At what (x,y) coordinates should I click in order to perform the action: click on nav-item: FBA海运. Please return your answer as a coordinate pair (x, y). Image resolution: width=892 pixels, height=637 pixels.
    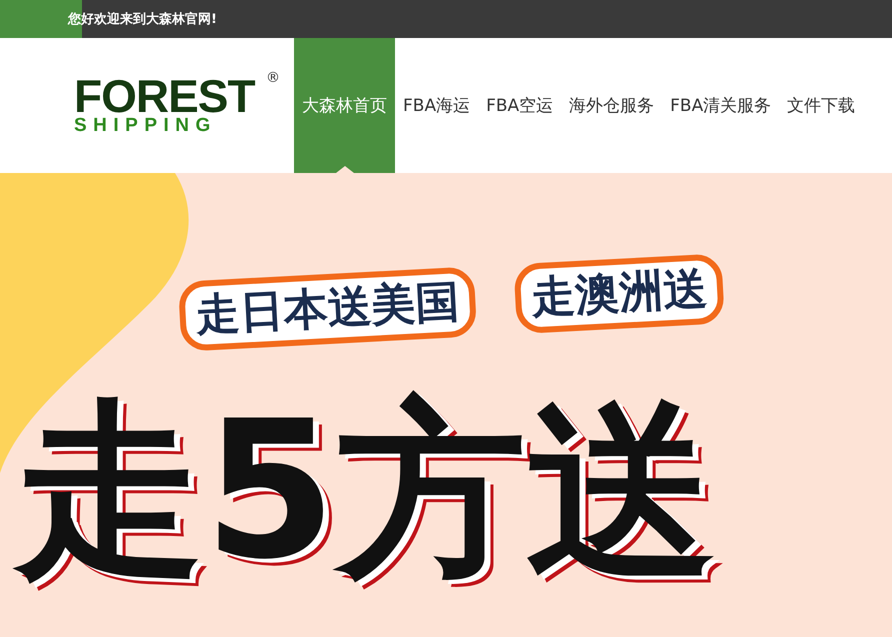
    Looking at the image, I should click on (436, 105).